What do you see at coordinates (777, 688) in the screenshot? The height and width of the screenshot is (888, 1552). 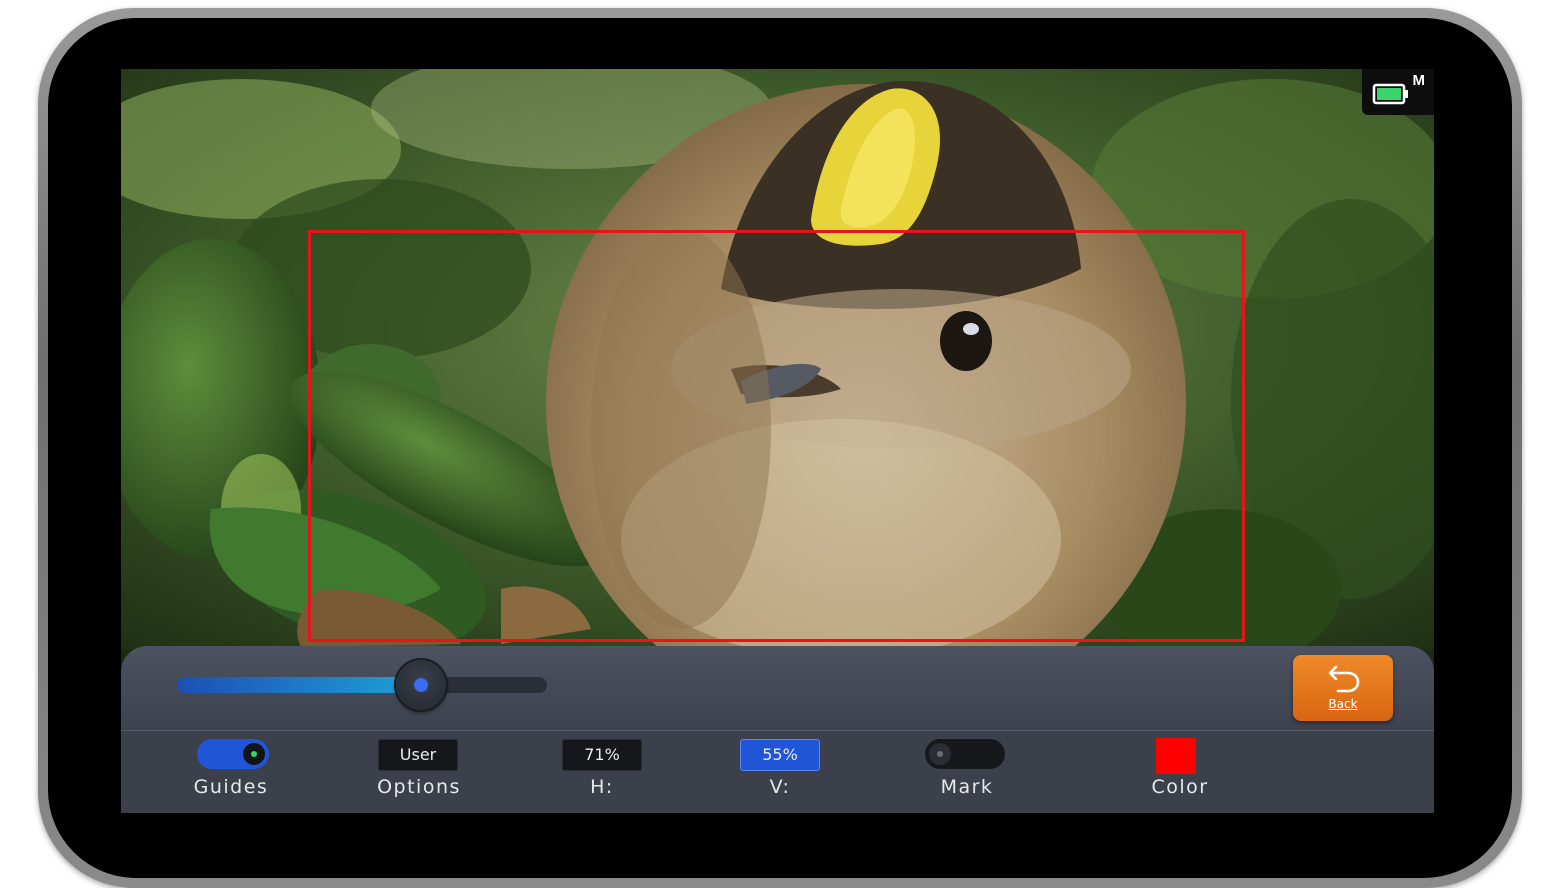 I see `slider-bar: Back` at bounding box center [777, 688].